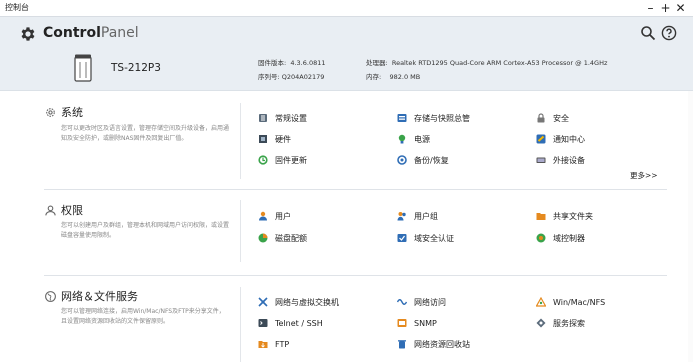 The image size is (693, 362). What do you see at coordinates (560, 323) in the screenshot?
I see `item-service-discovery: 服务探索` at bounding box center [560, 323].